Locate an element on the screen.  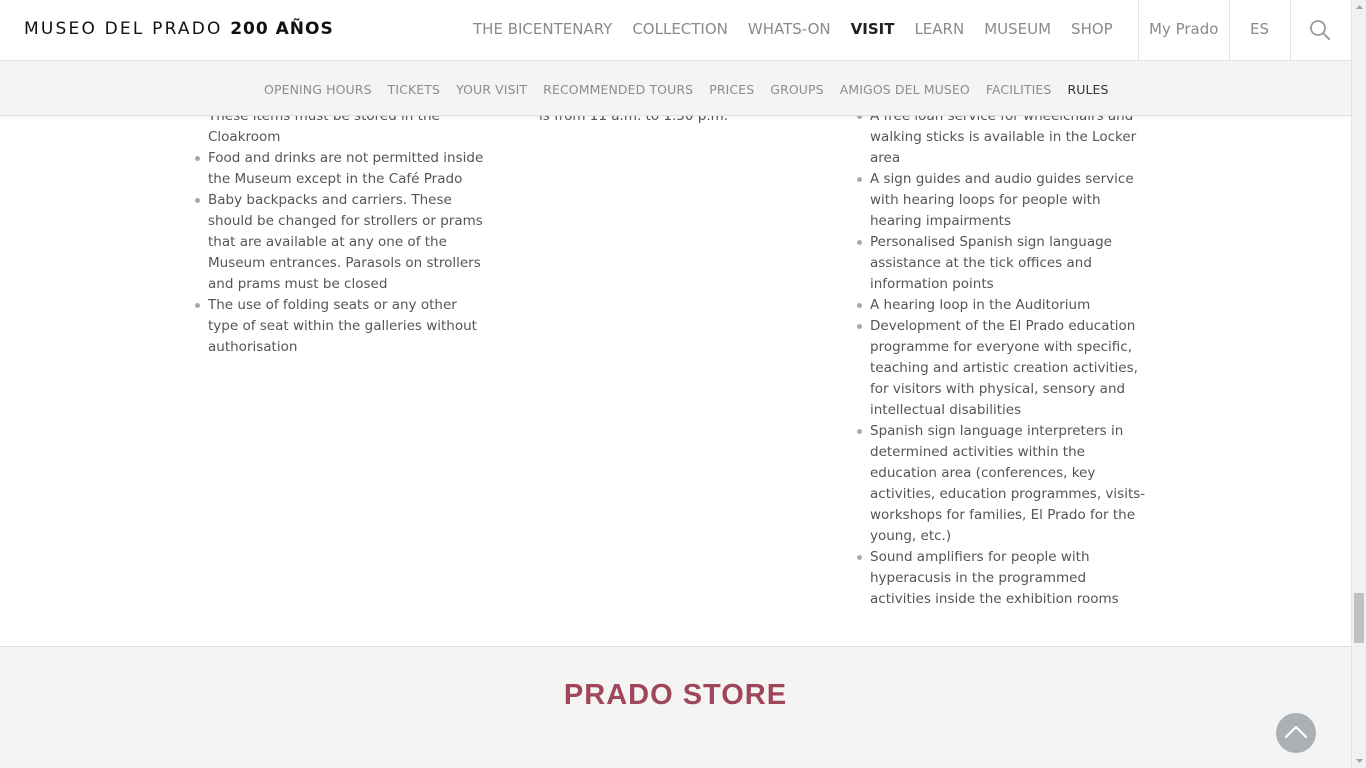
subnav-item-amigos-del-museo: AMIGOS DEL MUSEO is located at coordinates (905, 89).